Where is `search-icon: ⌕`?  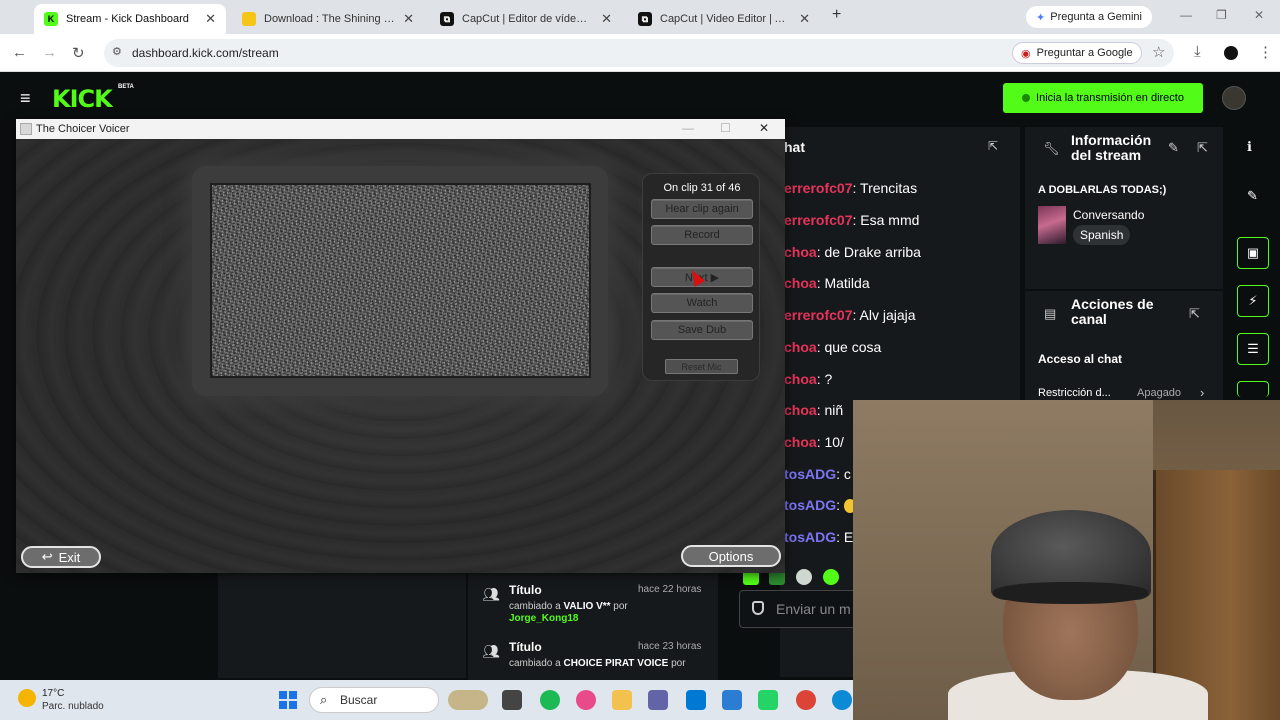
search-icon: ⌕ is located at coordinates (324, 699).